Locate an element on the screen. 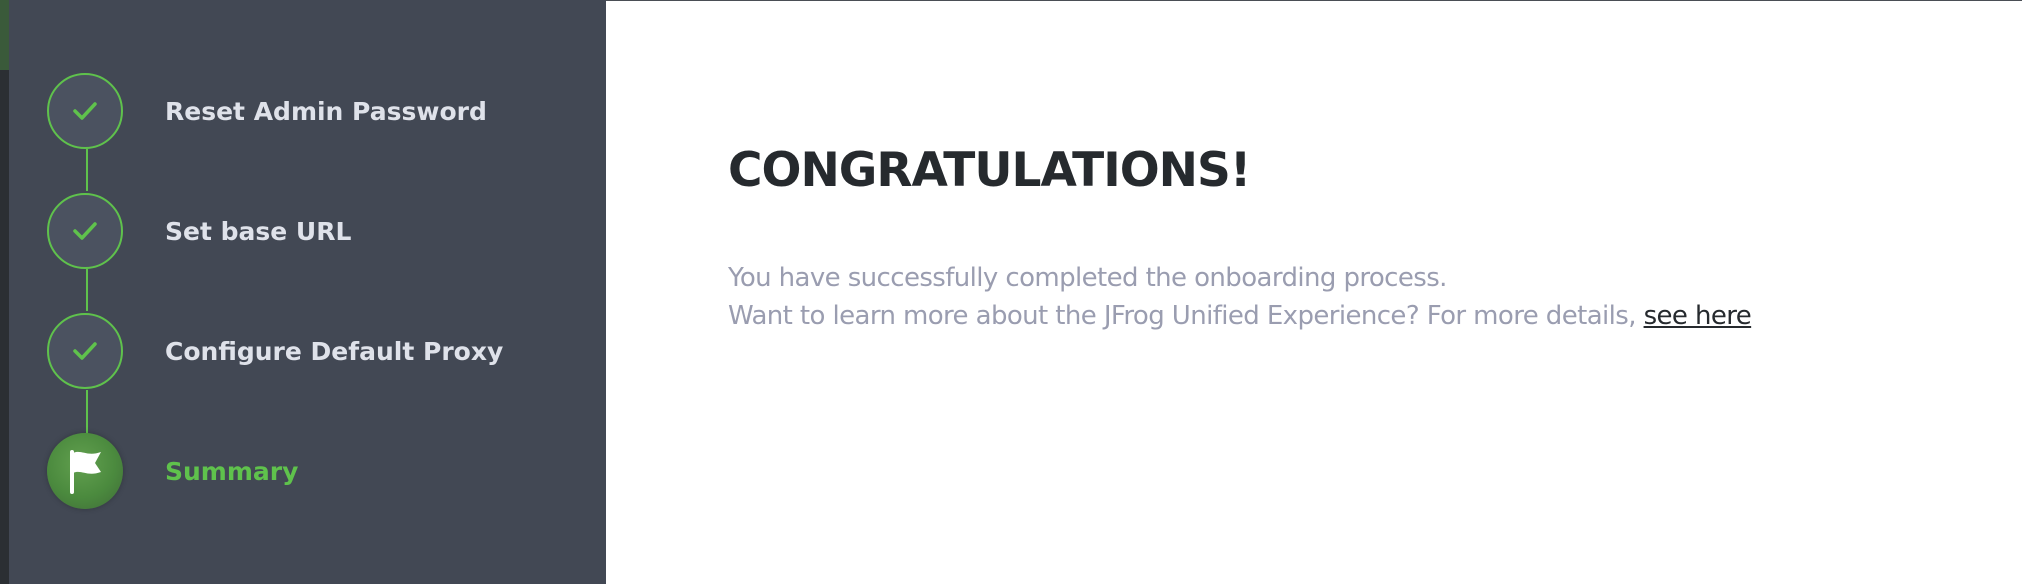  step-reset-admin-password: Reset Admin Password is located at coordinates (317, 111).